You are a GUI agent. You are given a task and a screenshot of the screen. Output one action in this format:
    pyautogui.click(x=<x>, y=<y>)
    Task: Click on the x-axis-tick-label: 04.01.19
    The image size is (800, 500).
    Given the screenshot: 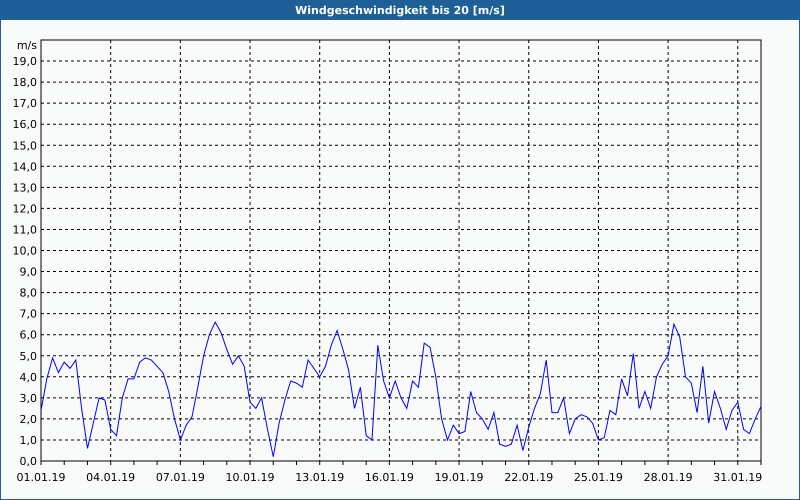 What is the action you would take?
    pyautogui.click(x=111, y=477)
    